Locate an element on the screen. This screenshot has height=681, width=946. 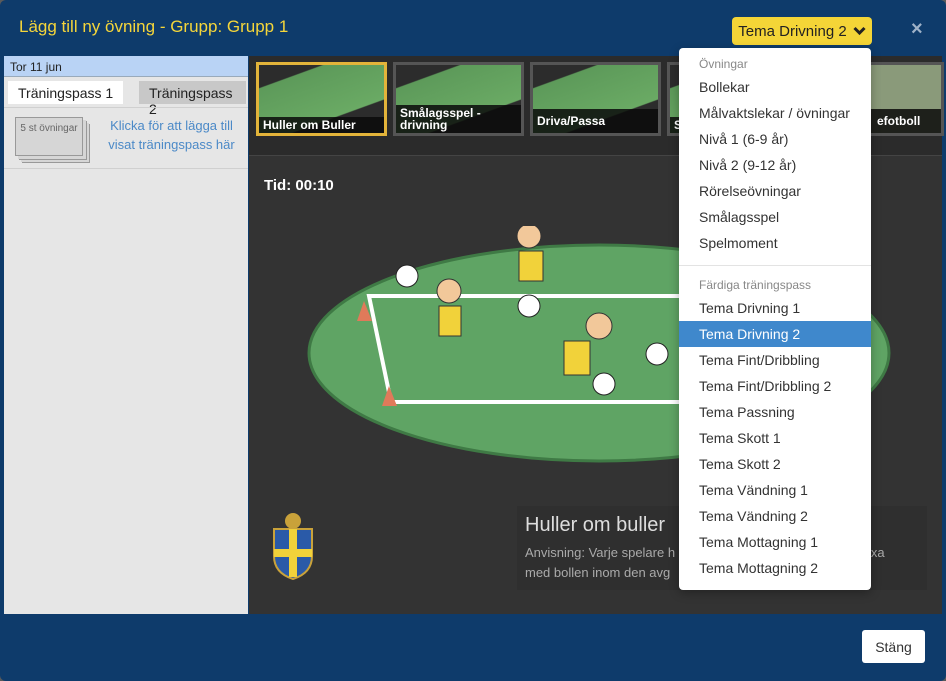
dropdown-item-selected: Tema Drivning 2 is located at coordinates (775, 334).